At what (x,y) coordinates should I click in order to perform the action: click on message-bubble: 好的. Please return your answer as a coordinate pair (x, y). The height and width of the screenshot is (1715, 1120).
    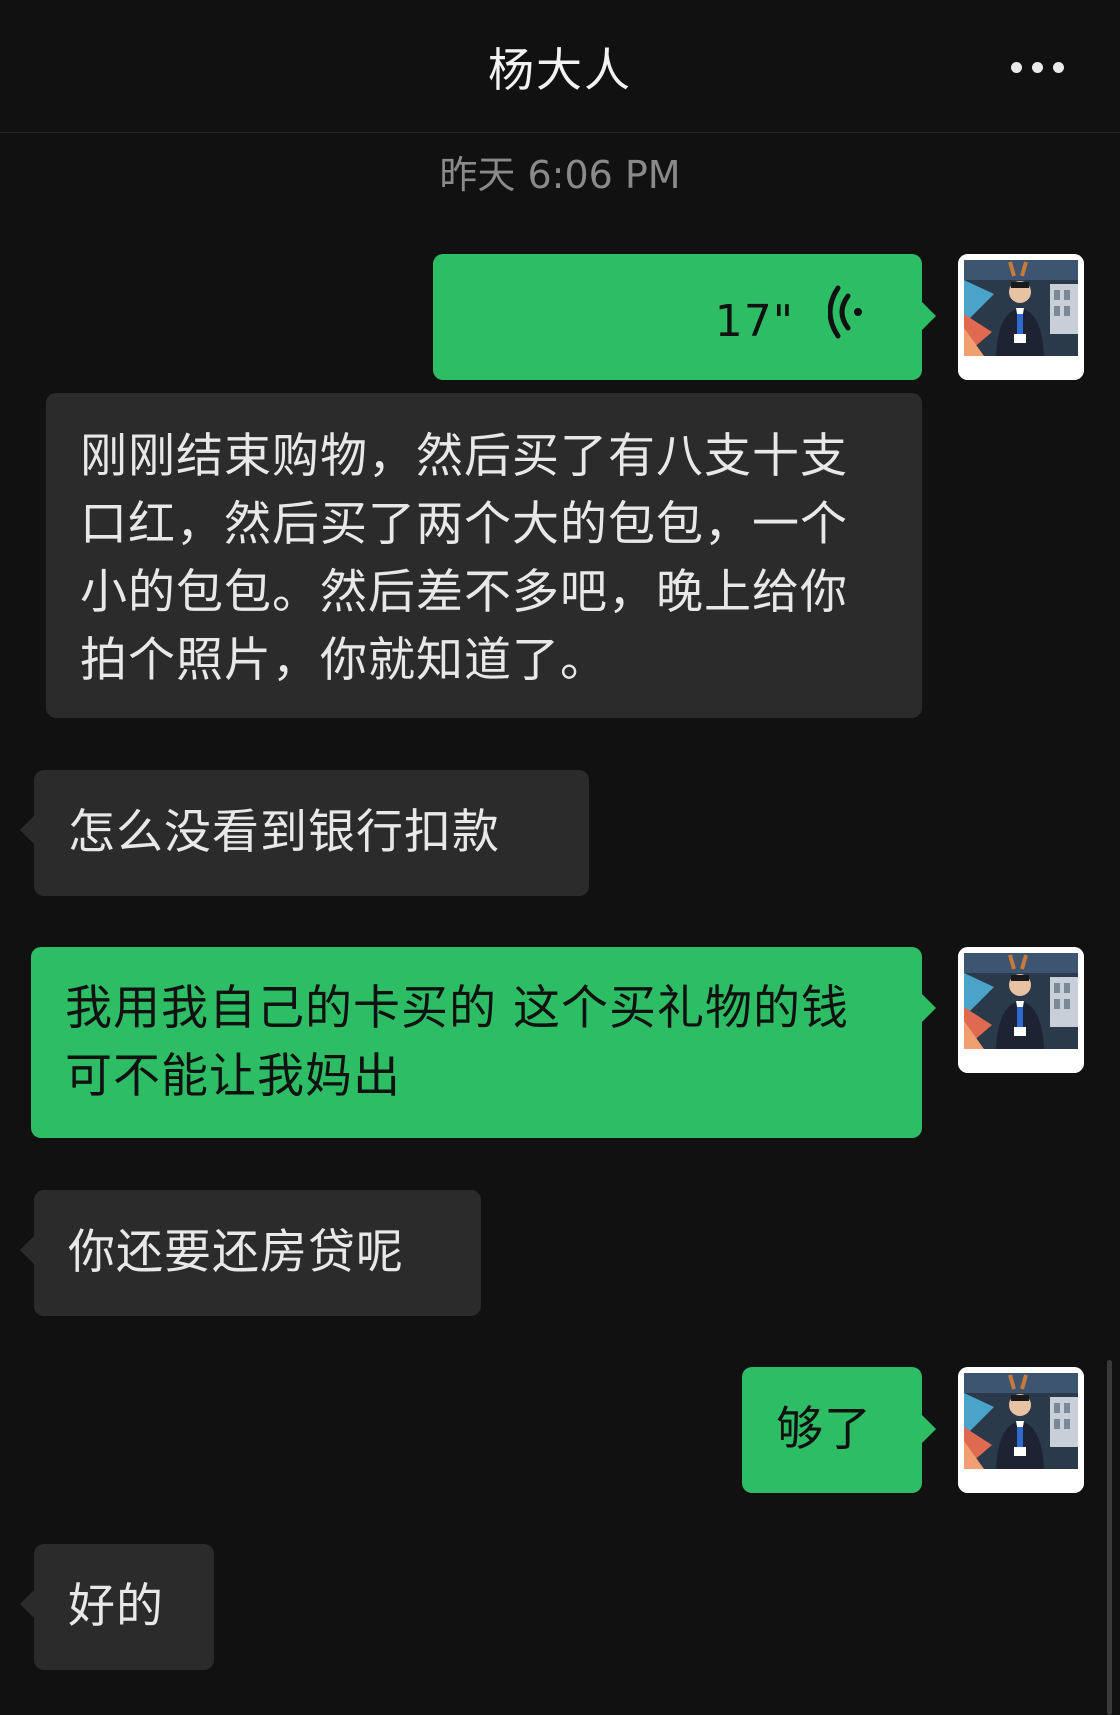
    Looking at the image, I should click on (124, 1607).